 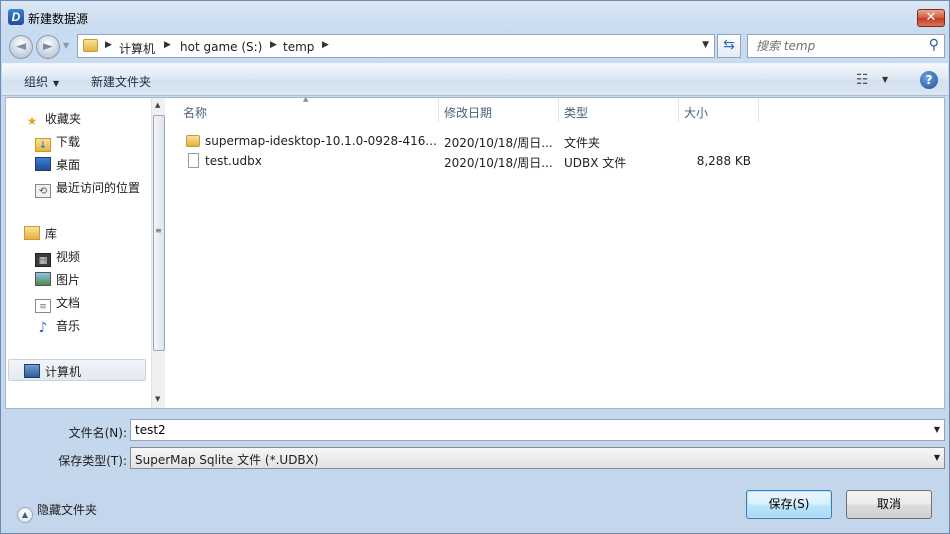 What do you see at coordinates (233, 161) in the screenshot?
I see `file-name: test.udbx` at bounding box center [233, 161].